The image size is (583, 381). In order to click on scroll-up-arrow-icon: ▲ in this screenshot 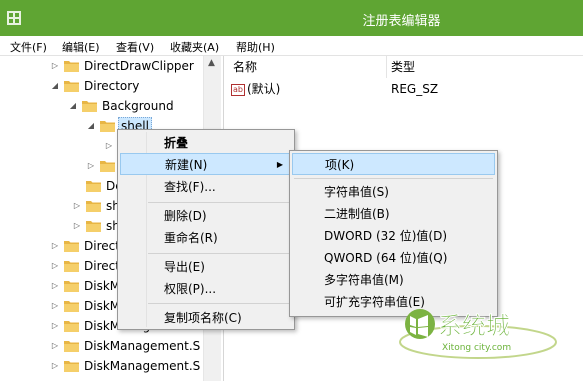, I will do `click(211, 63)`.